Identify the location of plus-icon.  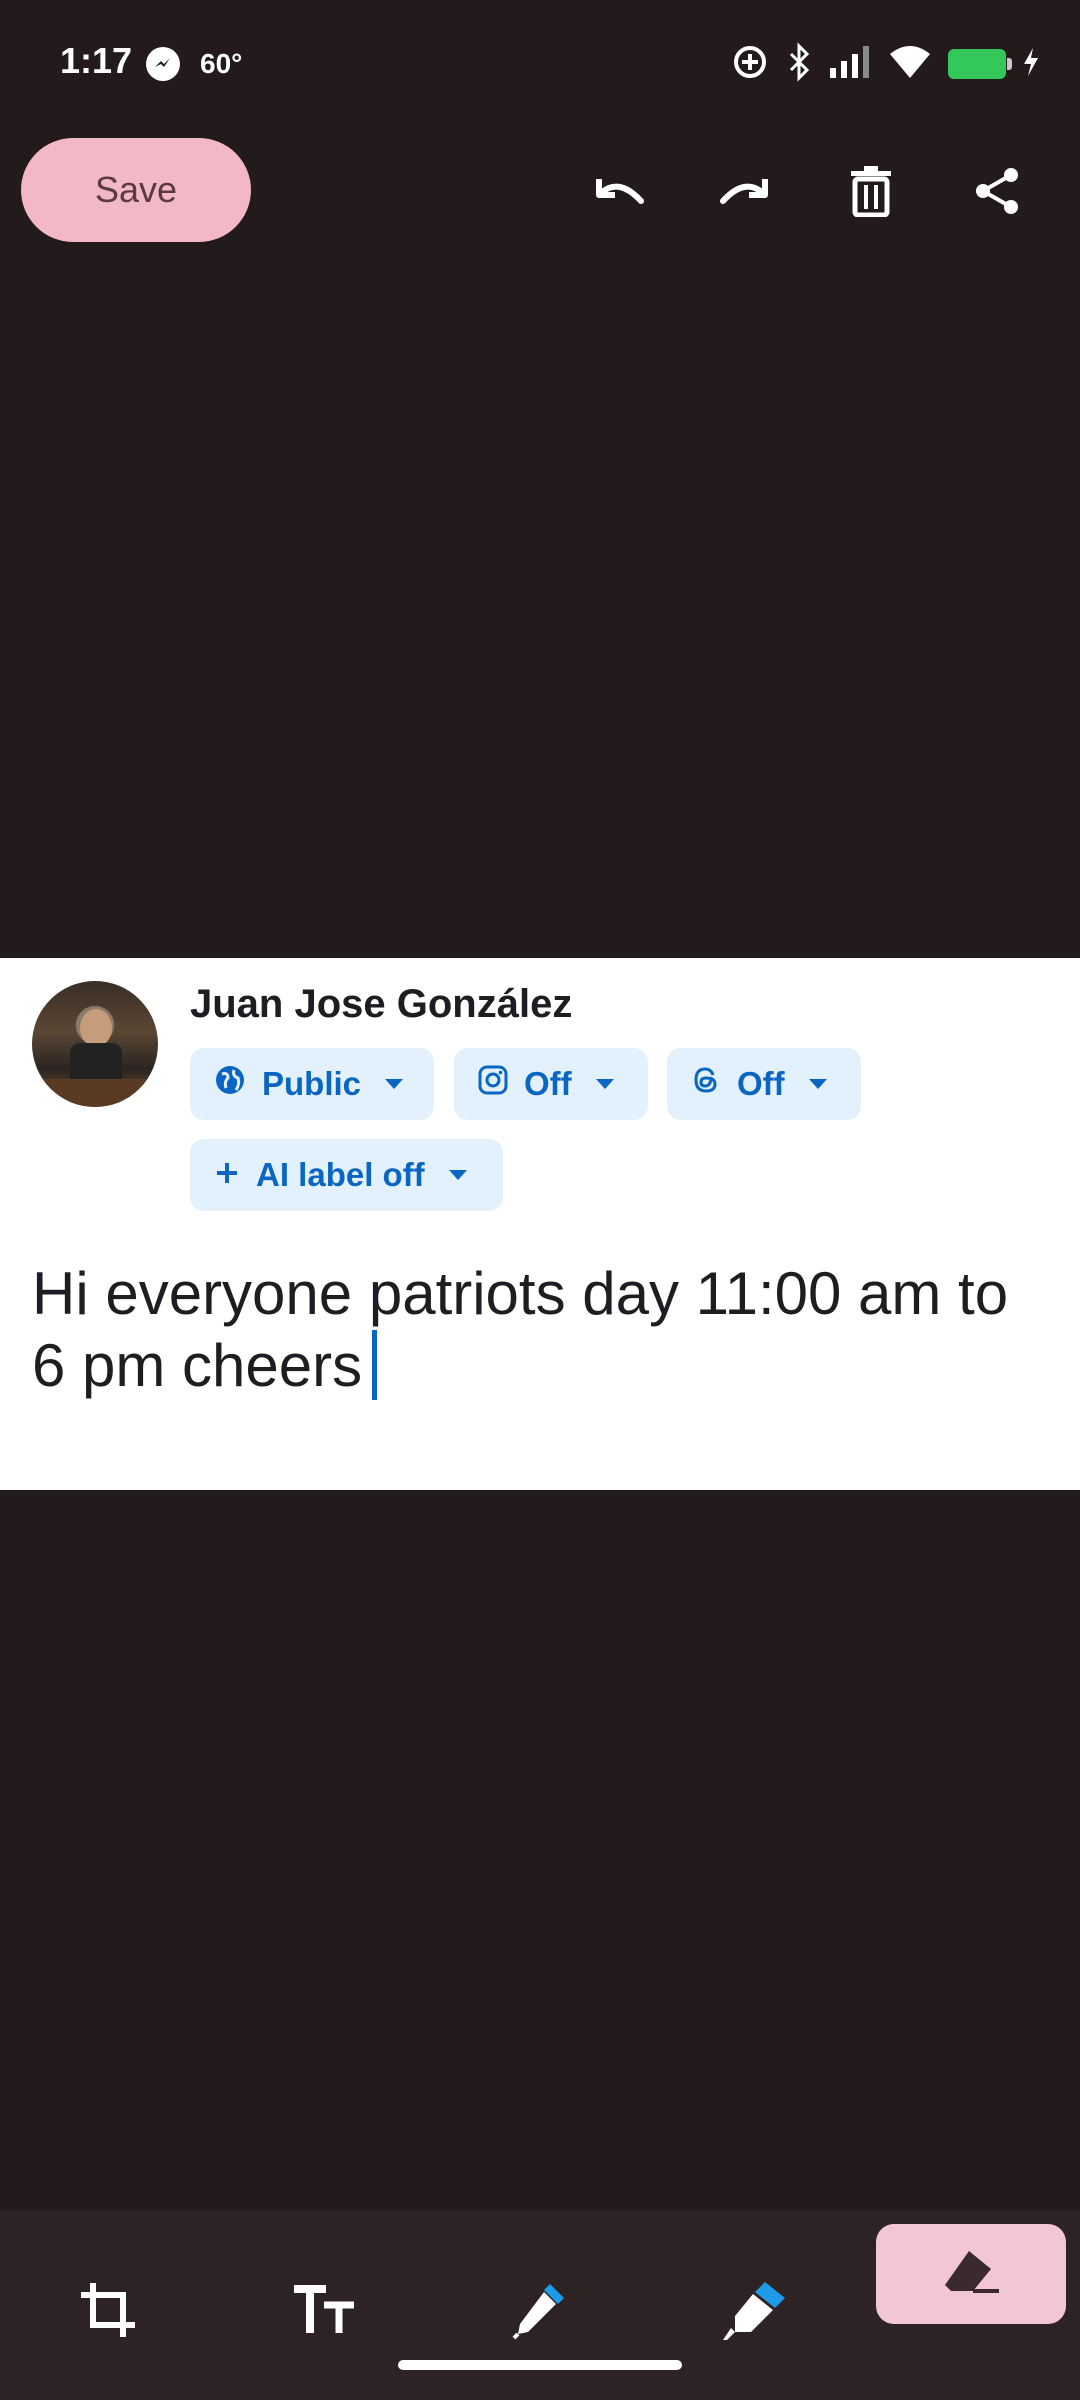
(227, 1175).